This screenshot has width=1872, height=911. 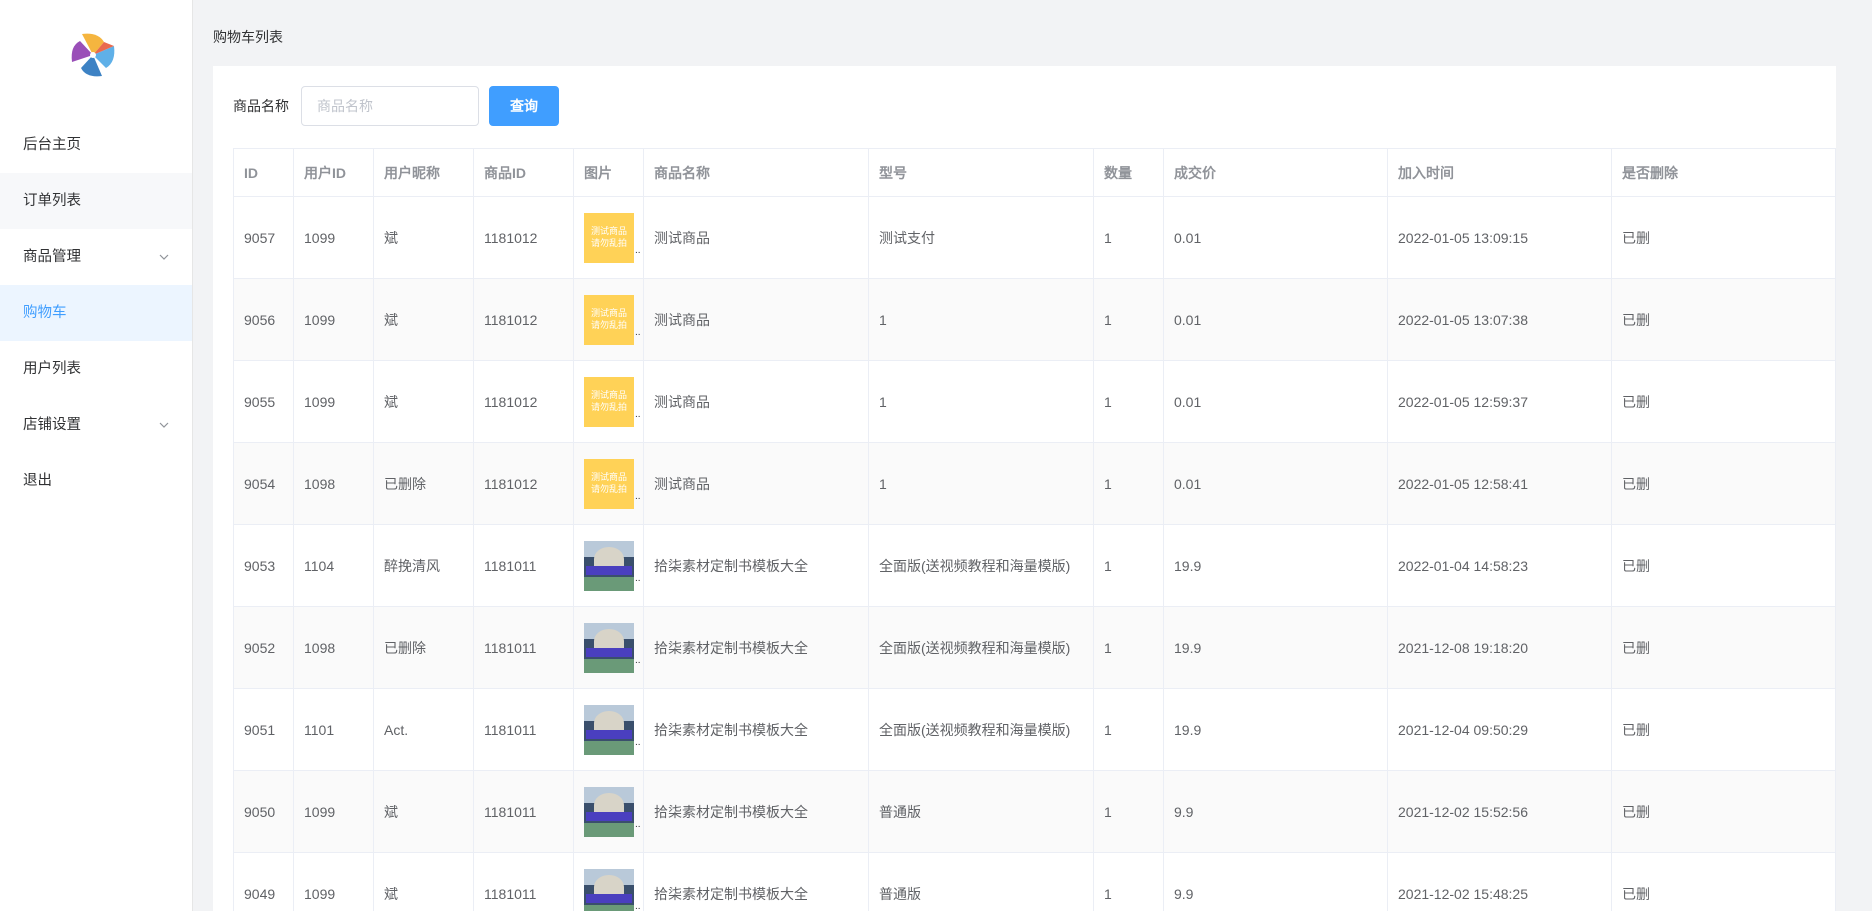 What do you see at coordinates (263, 172) in the screenshot?
I see `column-header-id: ID` at bounding box center [263, 172].